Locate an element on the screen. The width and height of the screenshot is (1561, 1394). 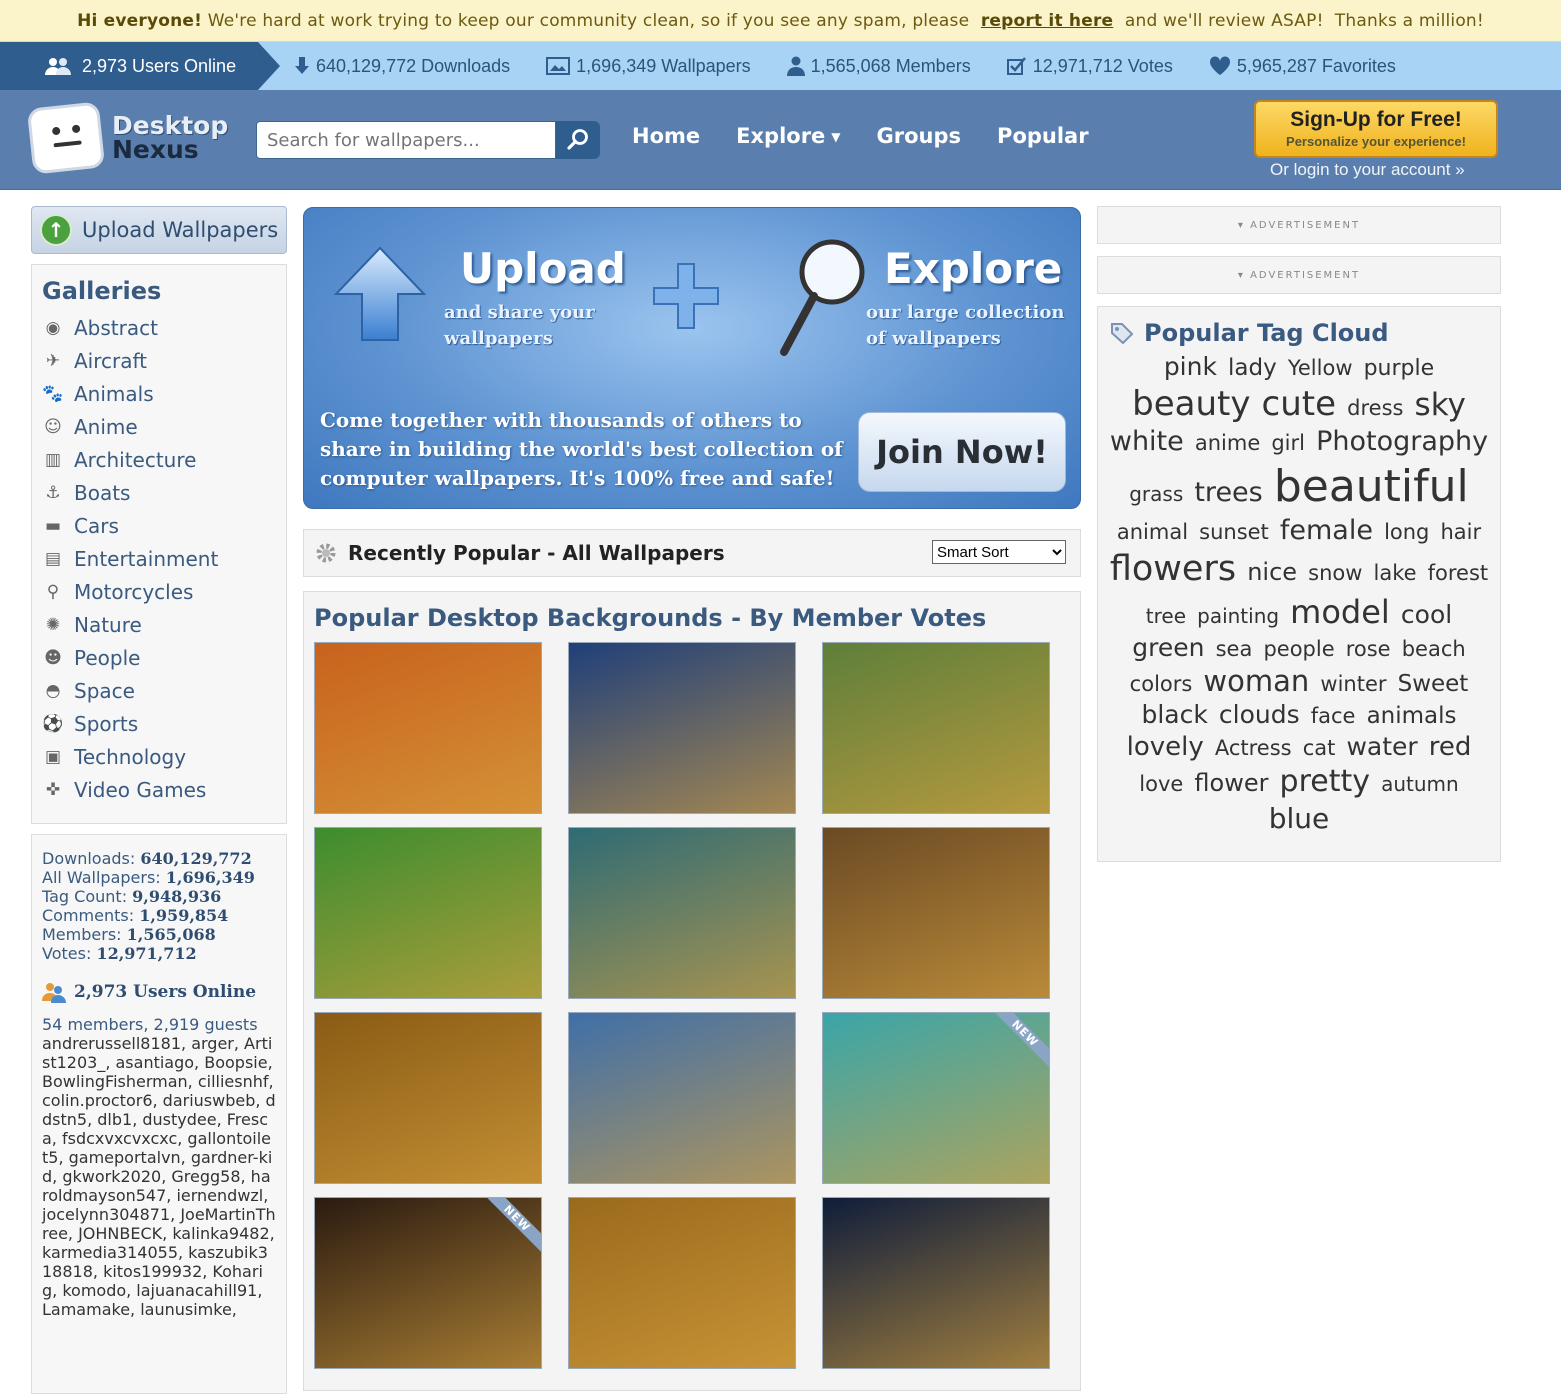
tag-link: white is located at coordinates (1147, 442).